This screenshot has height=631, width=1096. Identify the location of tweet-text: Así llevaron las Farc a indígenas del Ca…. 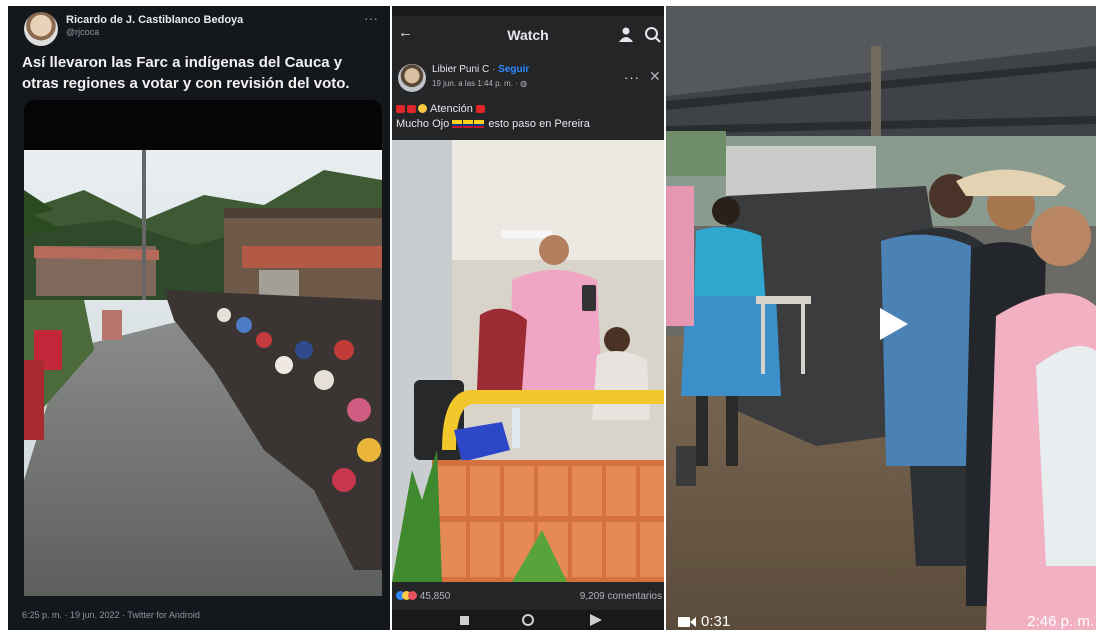
(186, 73).